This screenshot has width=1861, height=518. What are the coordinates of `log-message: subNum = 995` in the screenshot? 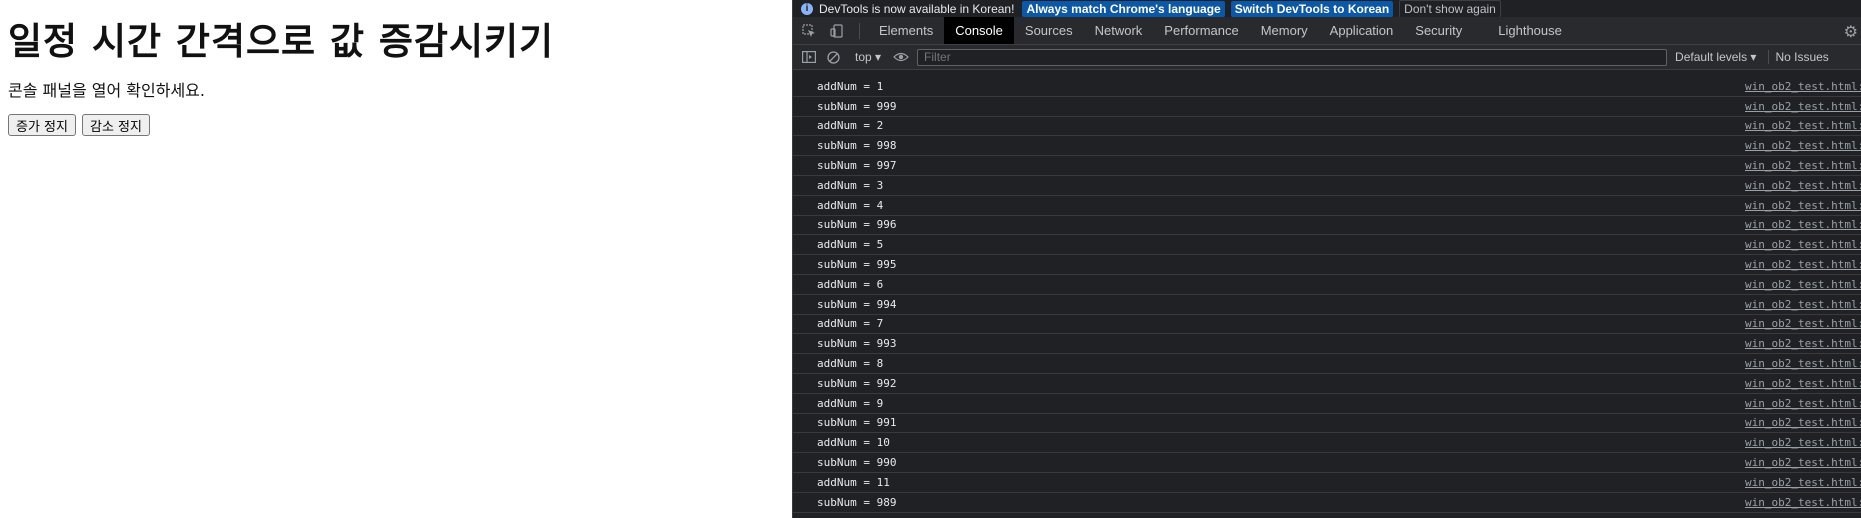 It's located at (857, 265).